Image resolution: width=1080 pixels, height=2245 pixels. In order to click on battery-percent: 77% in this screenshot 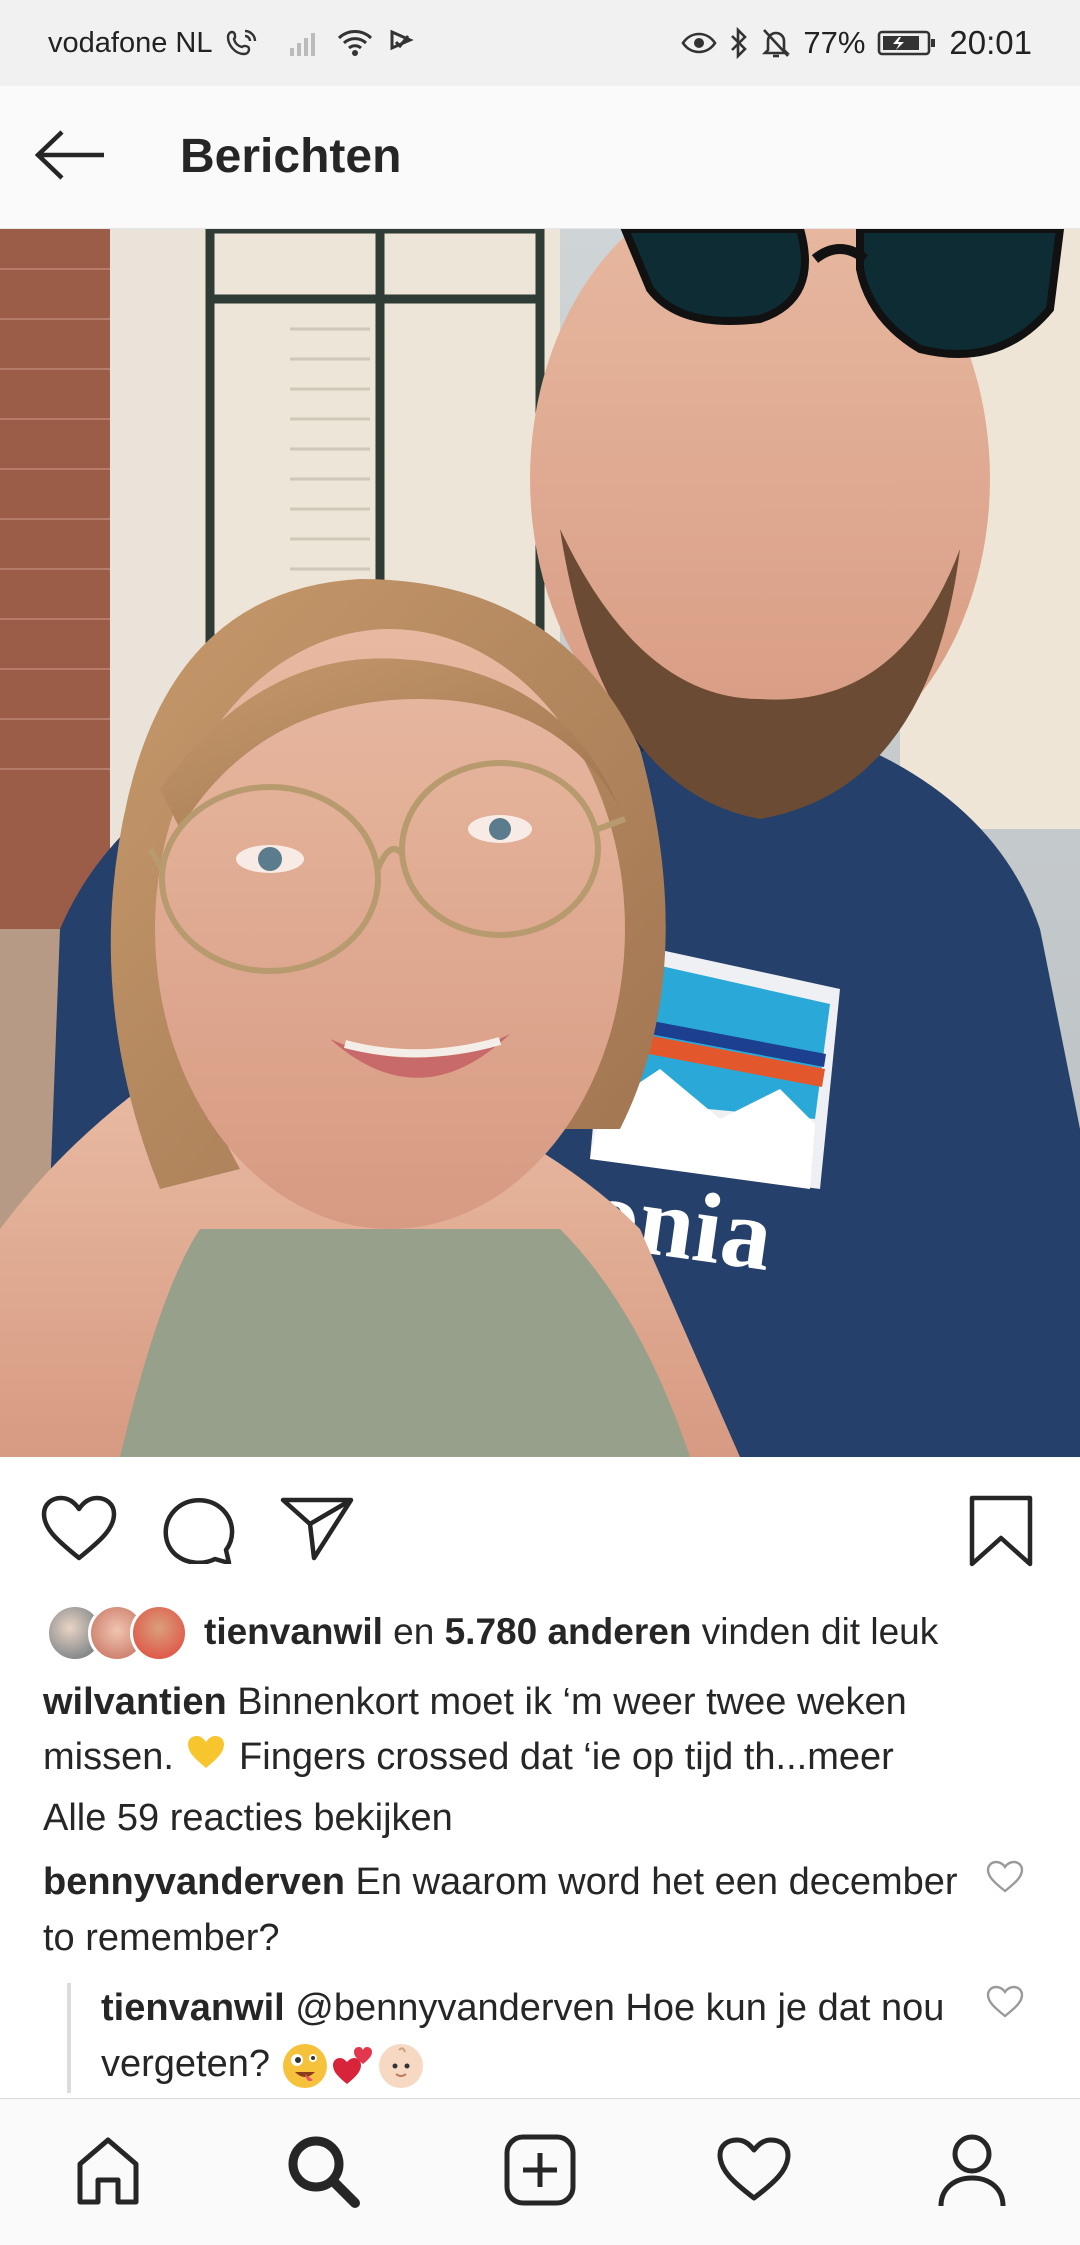, I will do `click(834, 42)`.